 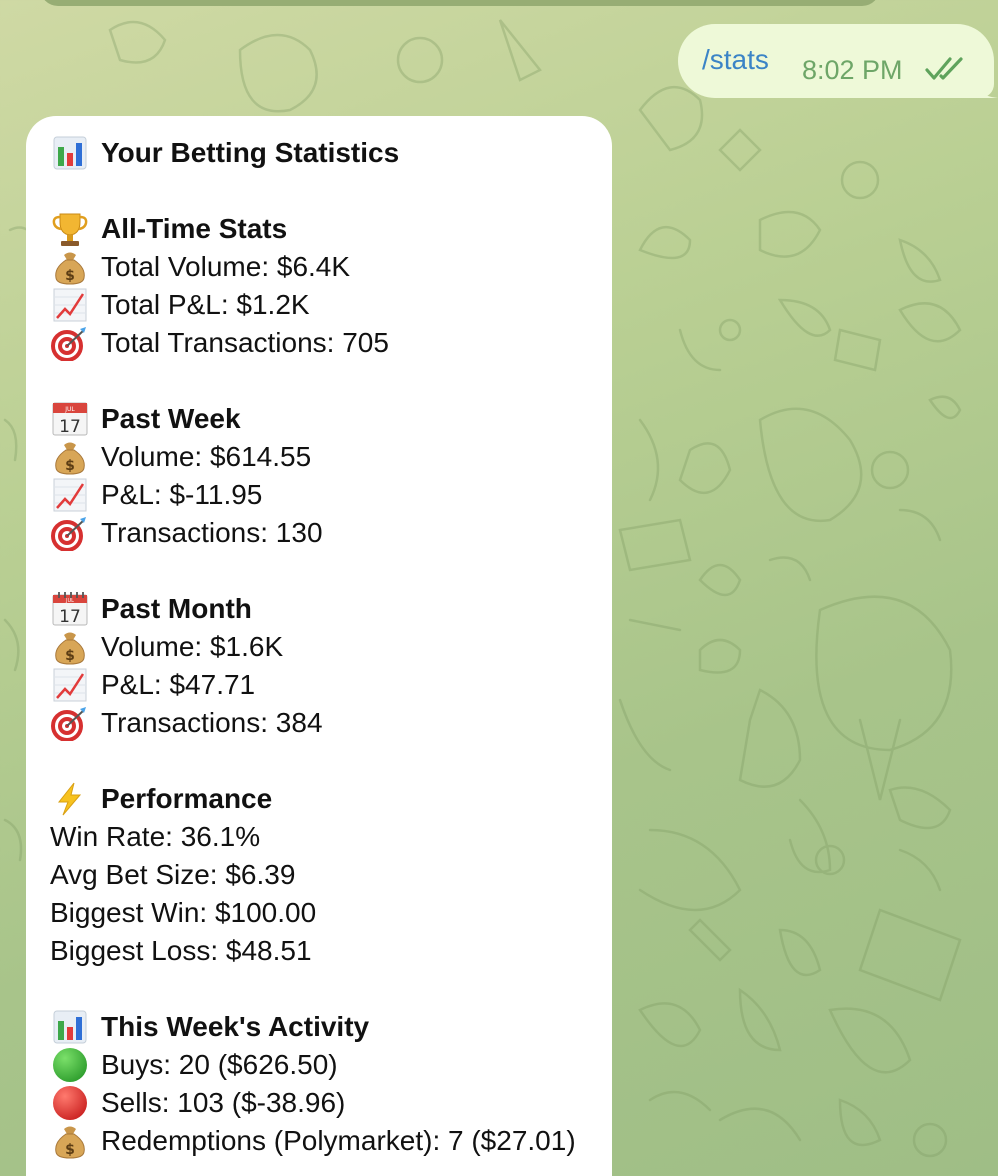 What do you see at coordinates (70, 1103) in the screenshot?
I see `red-circle-icon` at bounding box center [70, 1103].